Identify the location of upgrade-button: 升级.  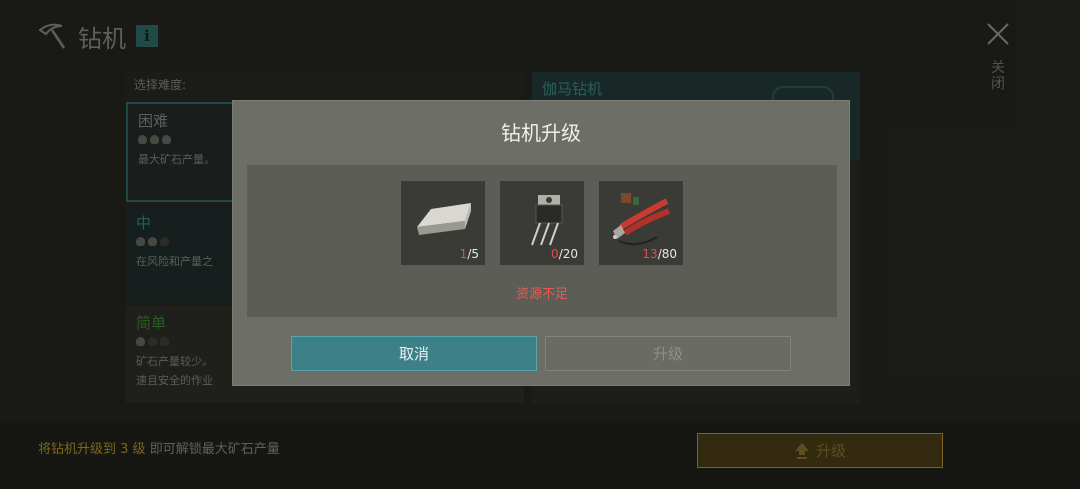
(668, 353).